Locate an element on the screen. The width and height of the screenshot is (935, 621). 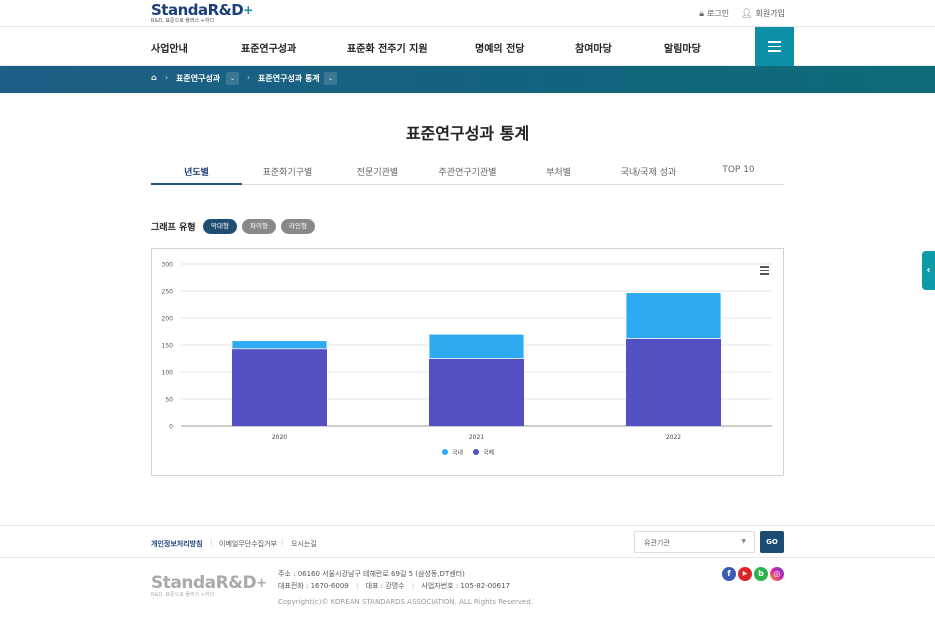
related-org-select: 유관기관 ▼ is located at coordinates (694, 542).